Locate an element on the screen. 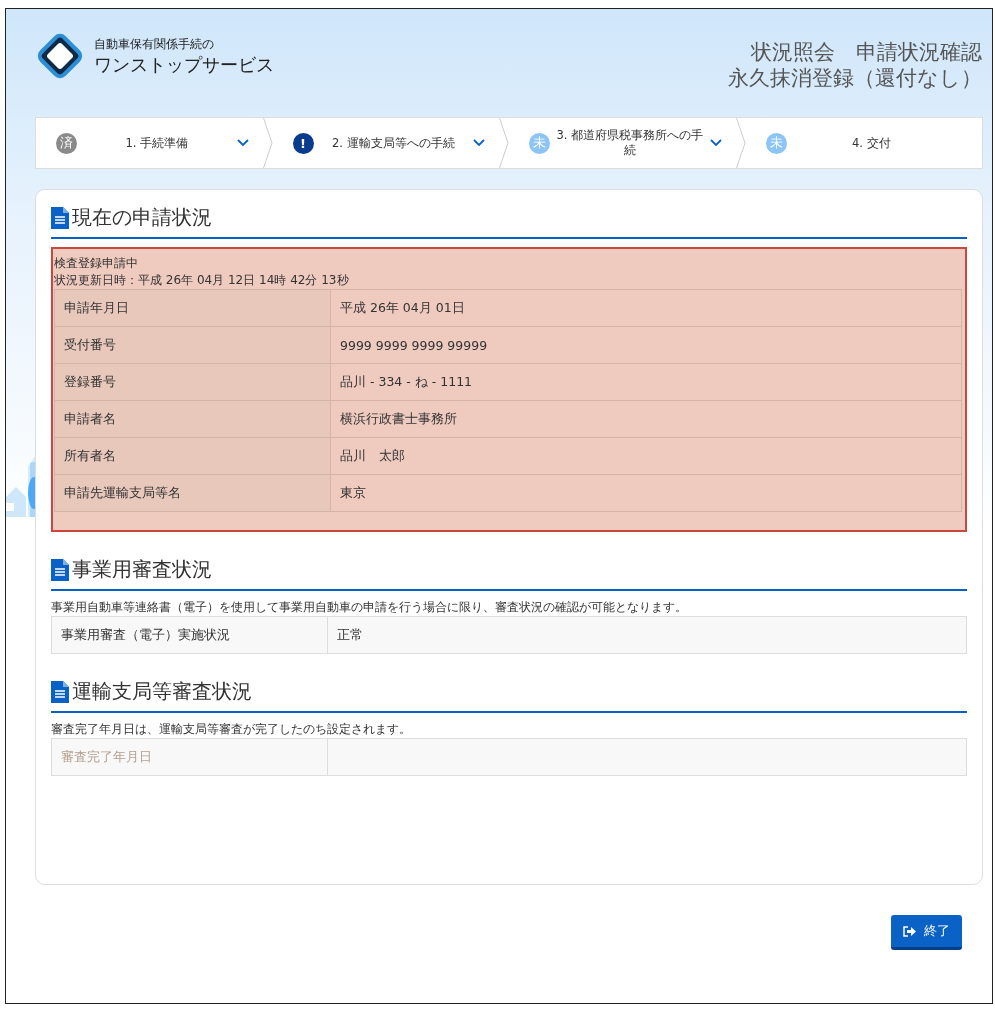  field-label: 登録番号 is located at coordinates (192, 382).